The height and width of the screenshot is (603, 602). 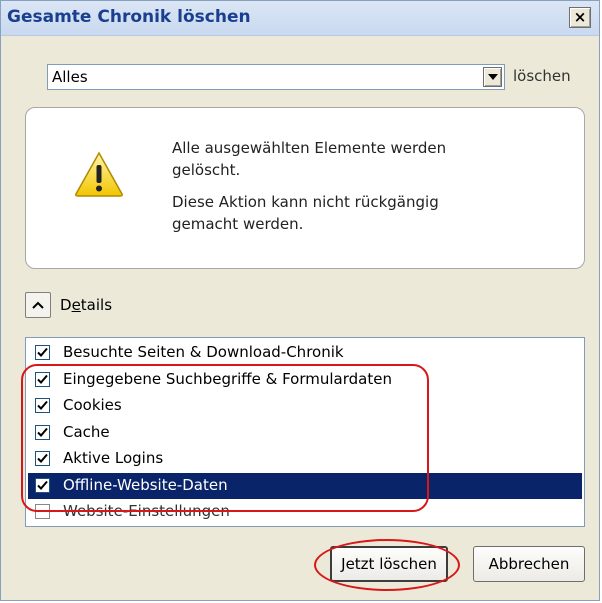 I want to click on list-item: Website-Einstellungen, so click(x=305, y=512).